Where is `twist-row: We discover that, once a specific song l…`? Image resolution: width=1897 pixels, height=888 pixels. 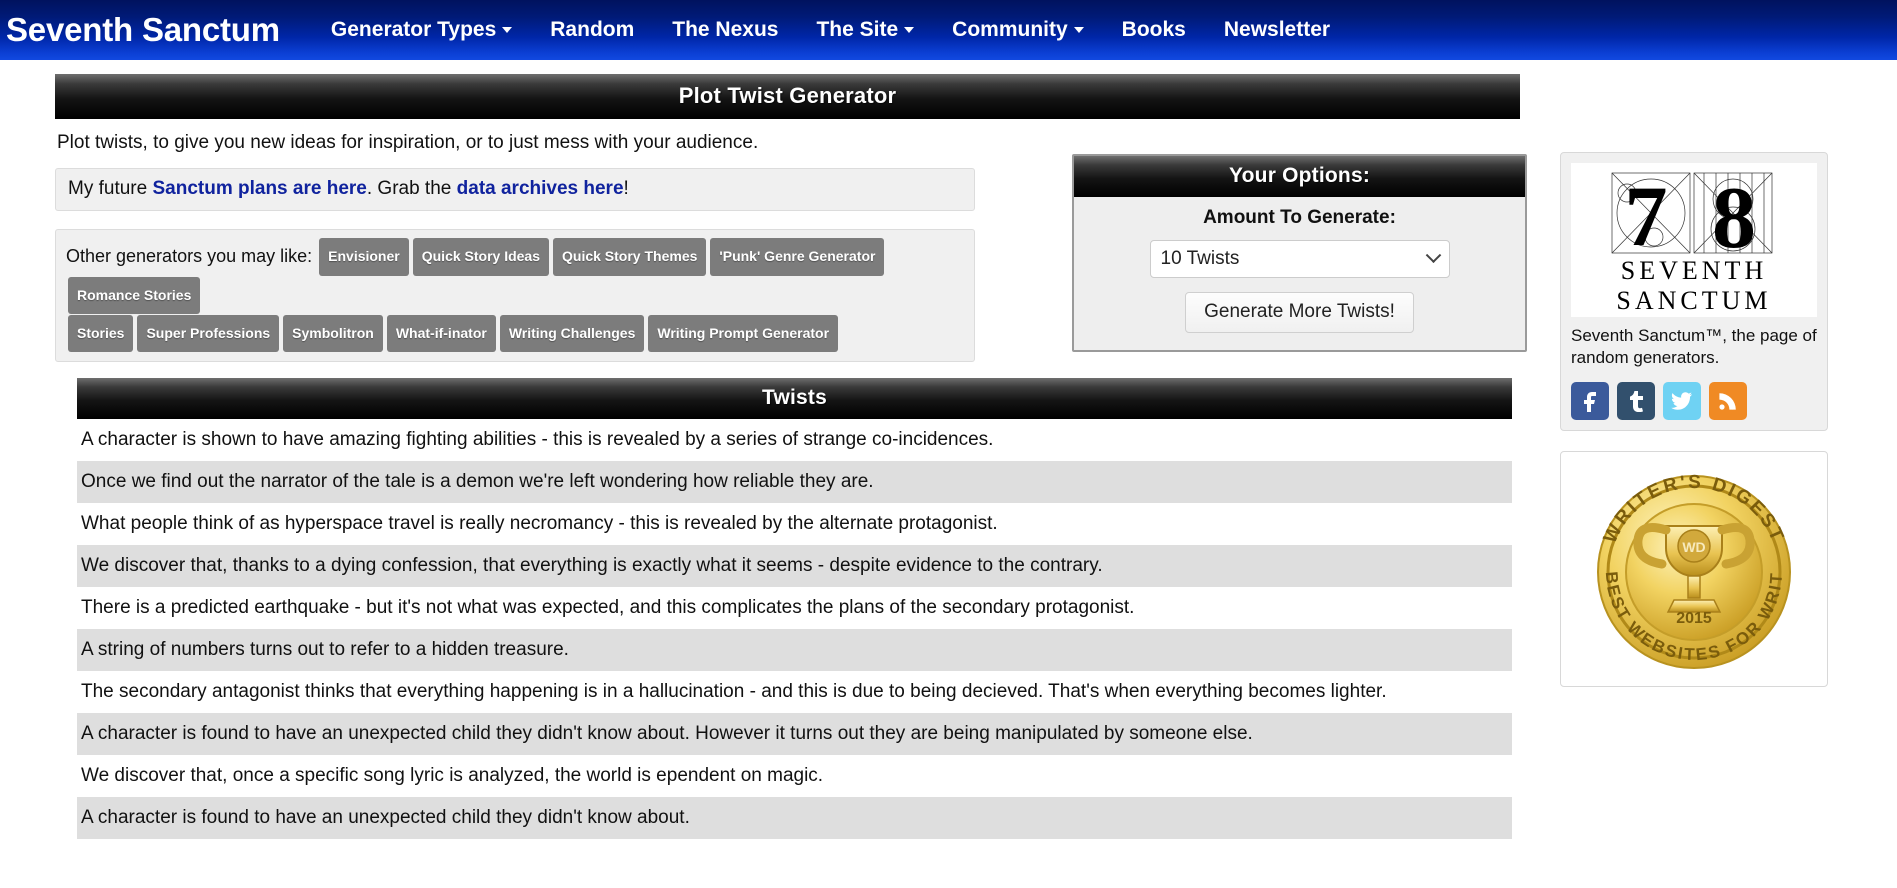
twist-row: We discover that, once a specific song l… is located at coordinates (794, 776).